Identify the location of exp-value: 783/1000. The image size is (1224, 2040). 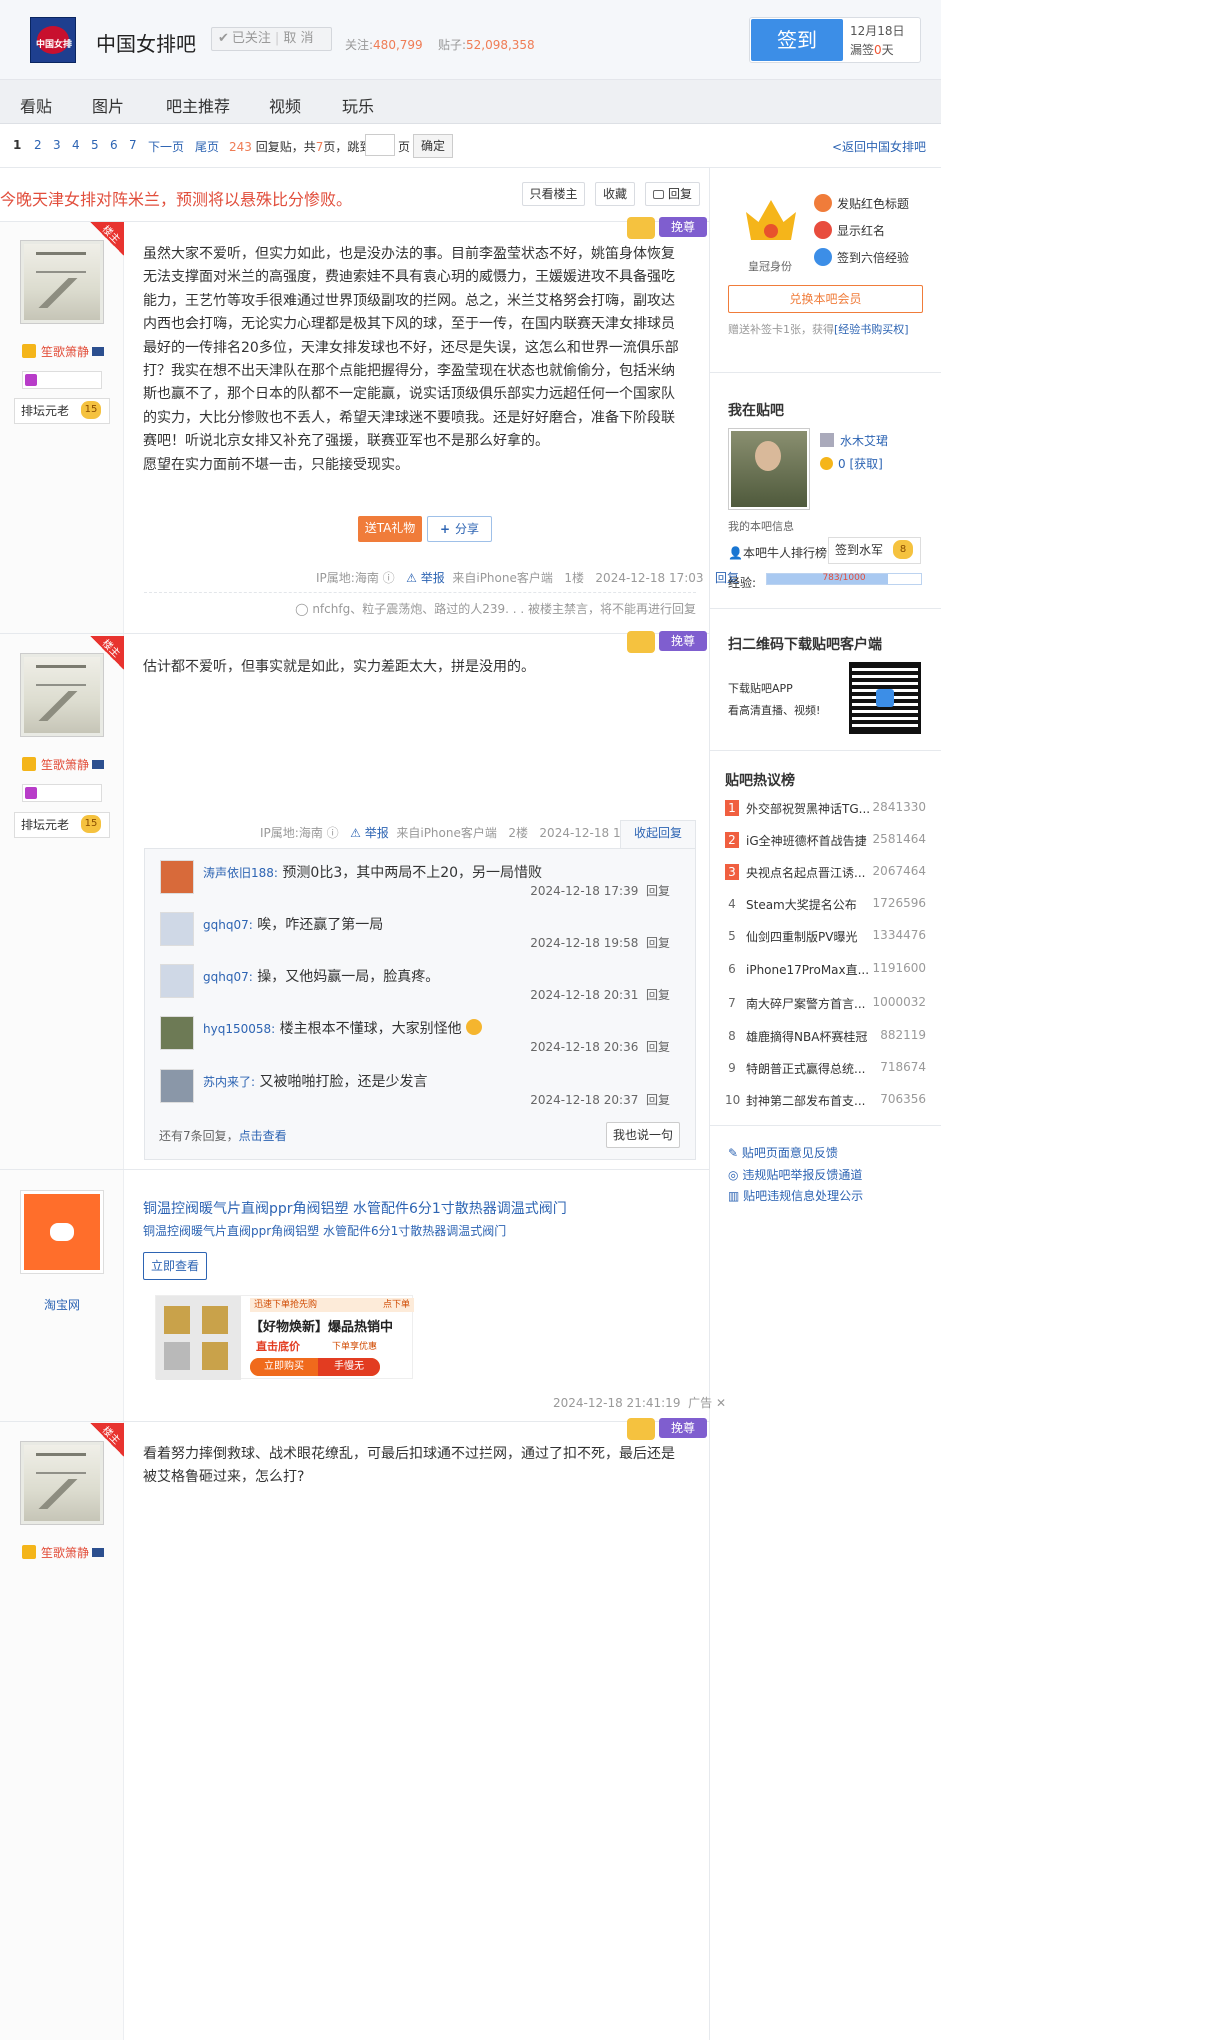
(844, 578).